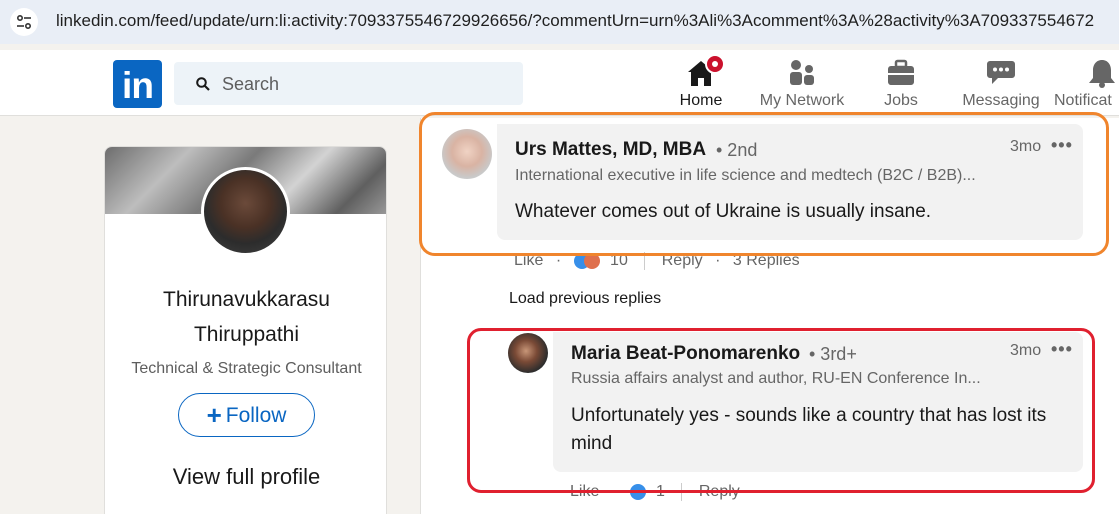 This screenshot has height=514, width=1119. What do you see at coordinates (701, 84) in the screenshot?
I see `nav-home: Home` at bounding box center [701, 84].